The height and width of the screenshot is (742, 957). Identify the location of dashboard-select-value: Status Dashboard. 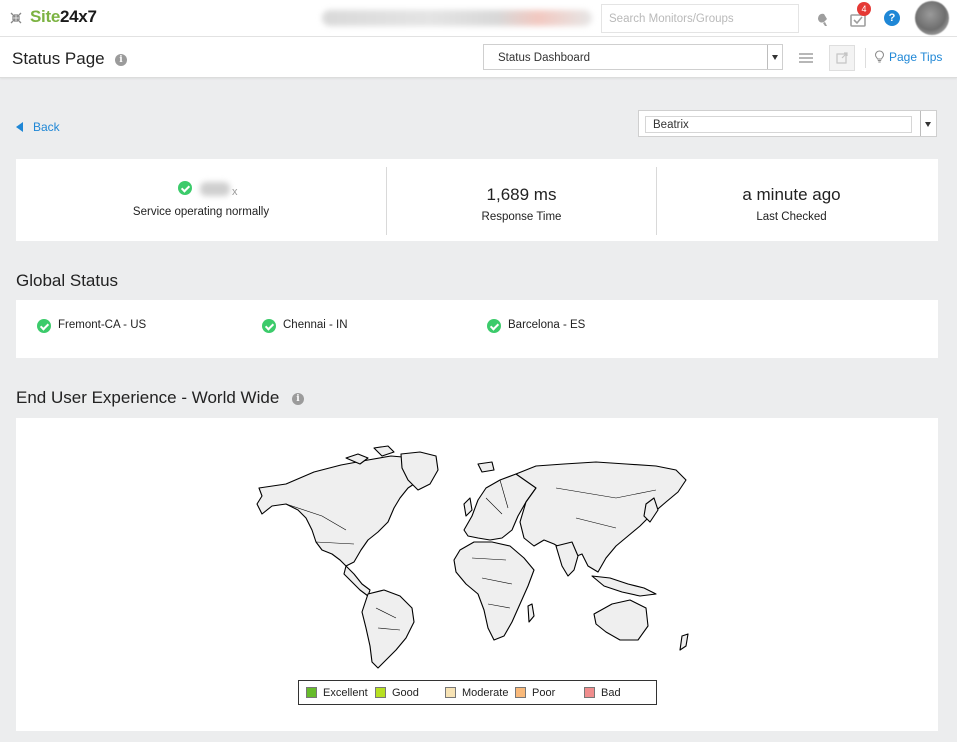
(544, 58).